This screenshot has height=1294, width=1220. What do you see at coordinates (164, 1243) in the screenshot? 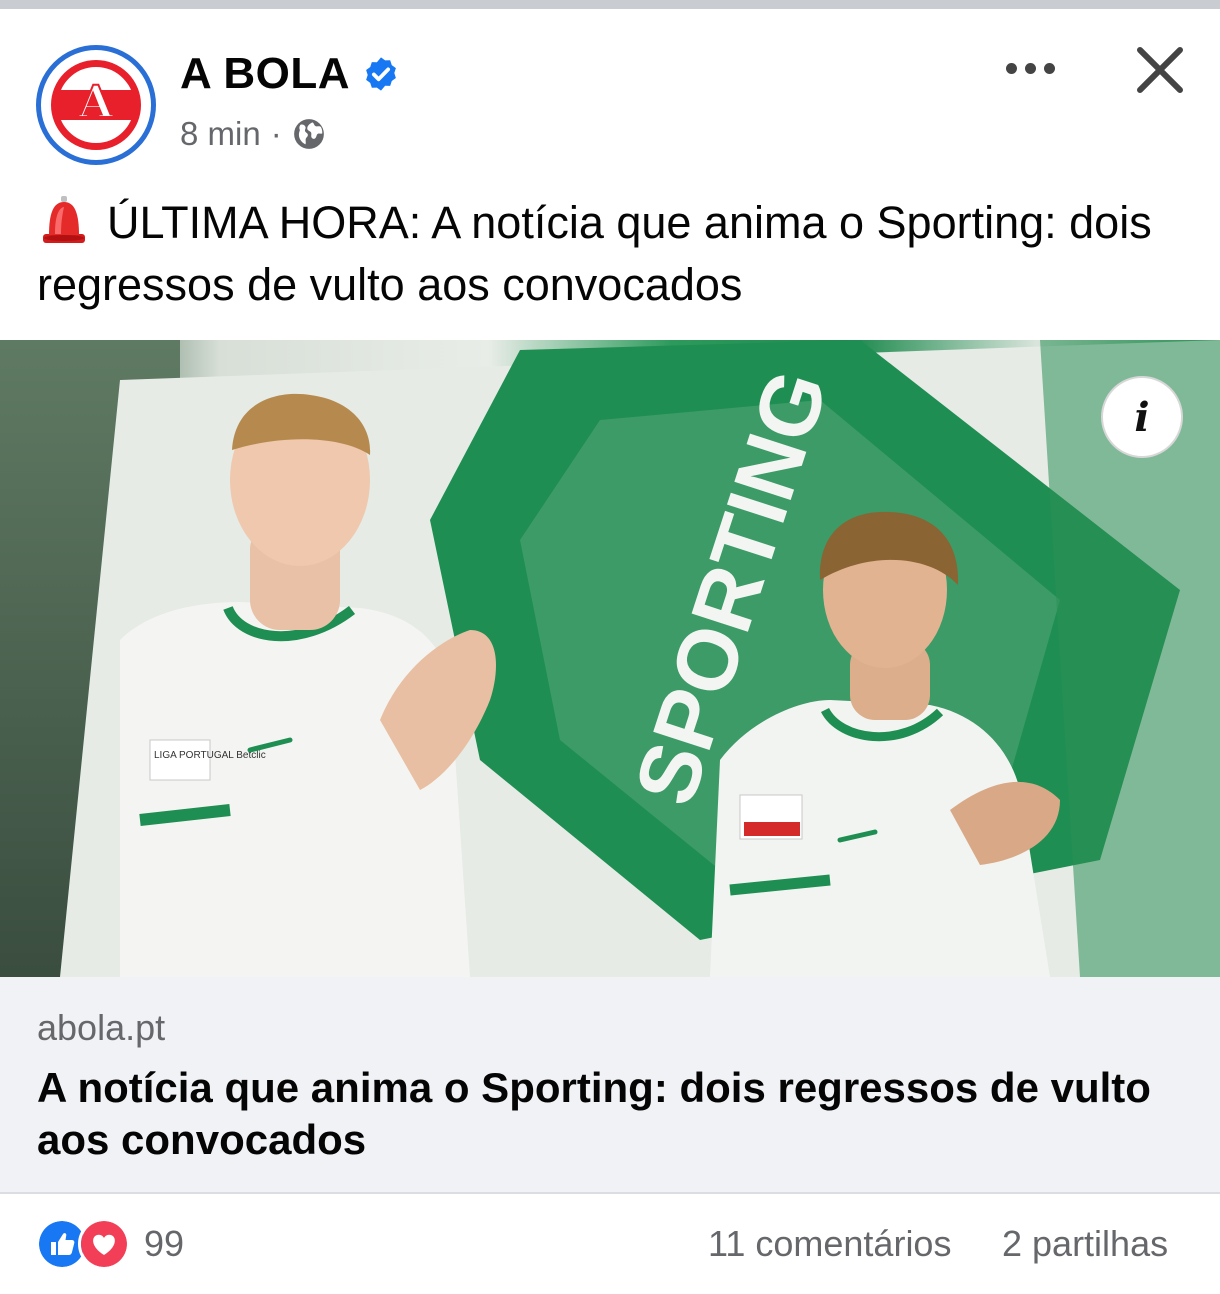
I see `reaction-count: 99` at bounding box center [164, 1243].